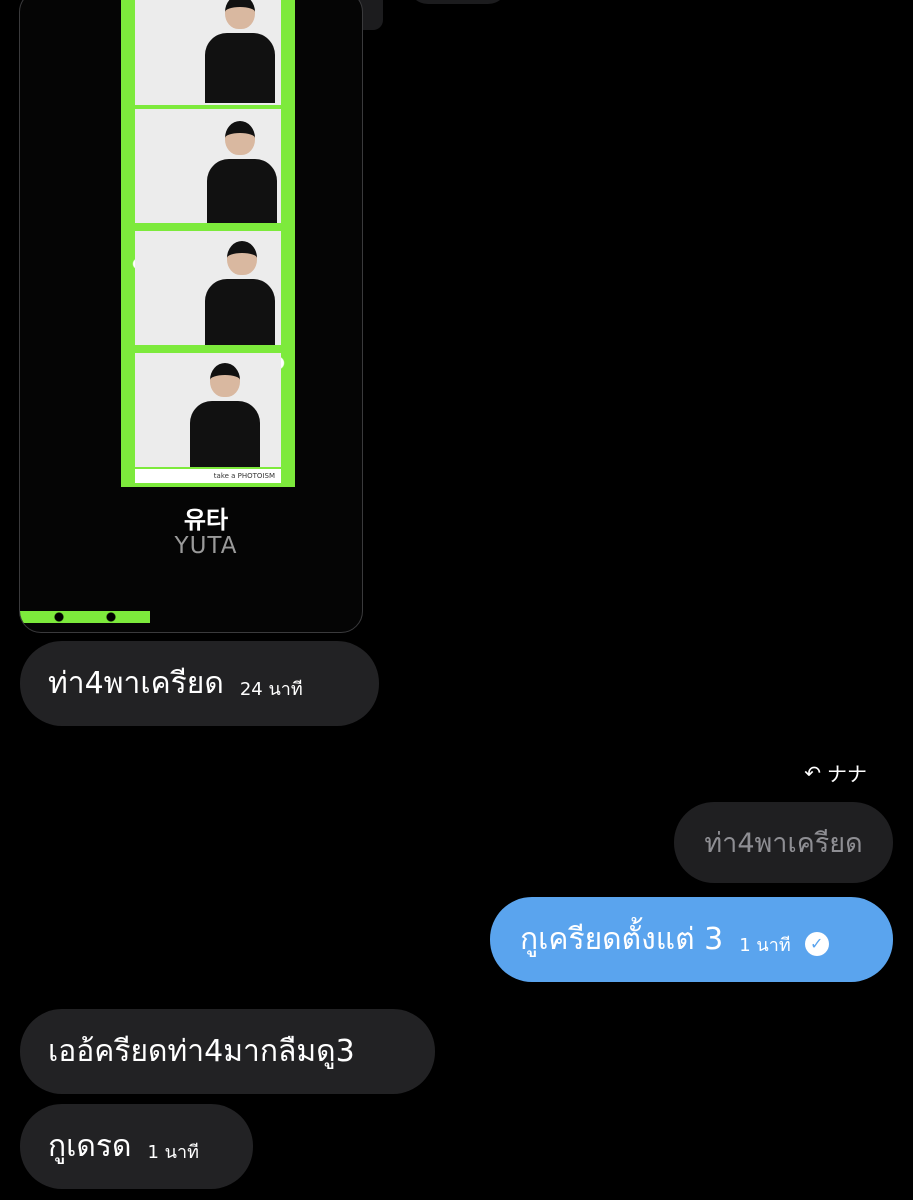 The image size is (913, 1200). I want to click on photo-strip: take a PHOTOISM, so click(208, 243).